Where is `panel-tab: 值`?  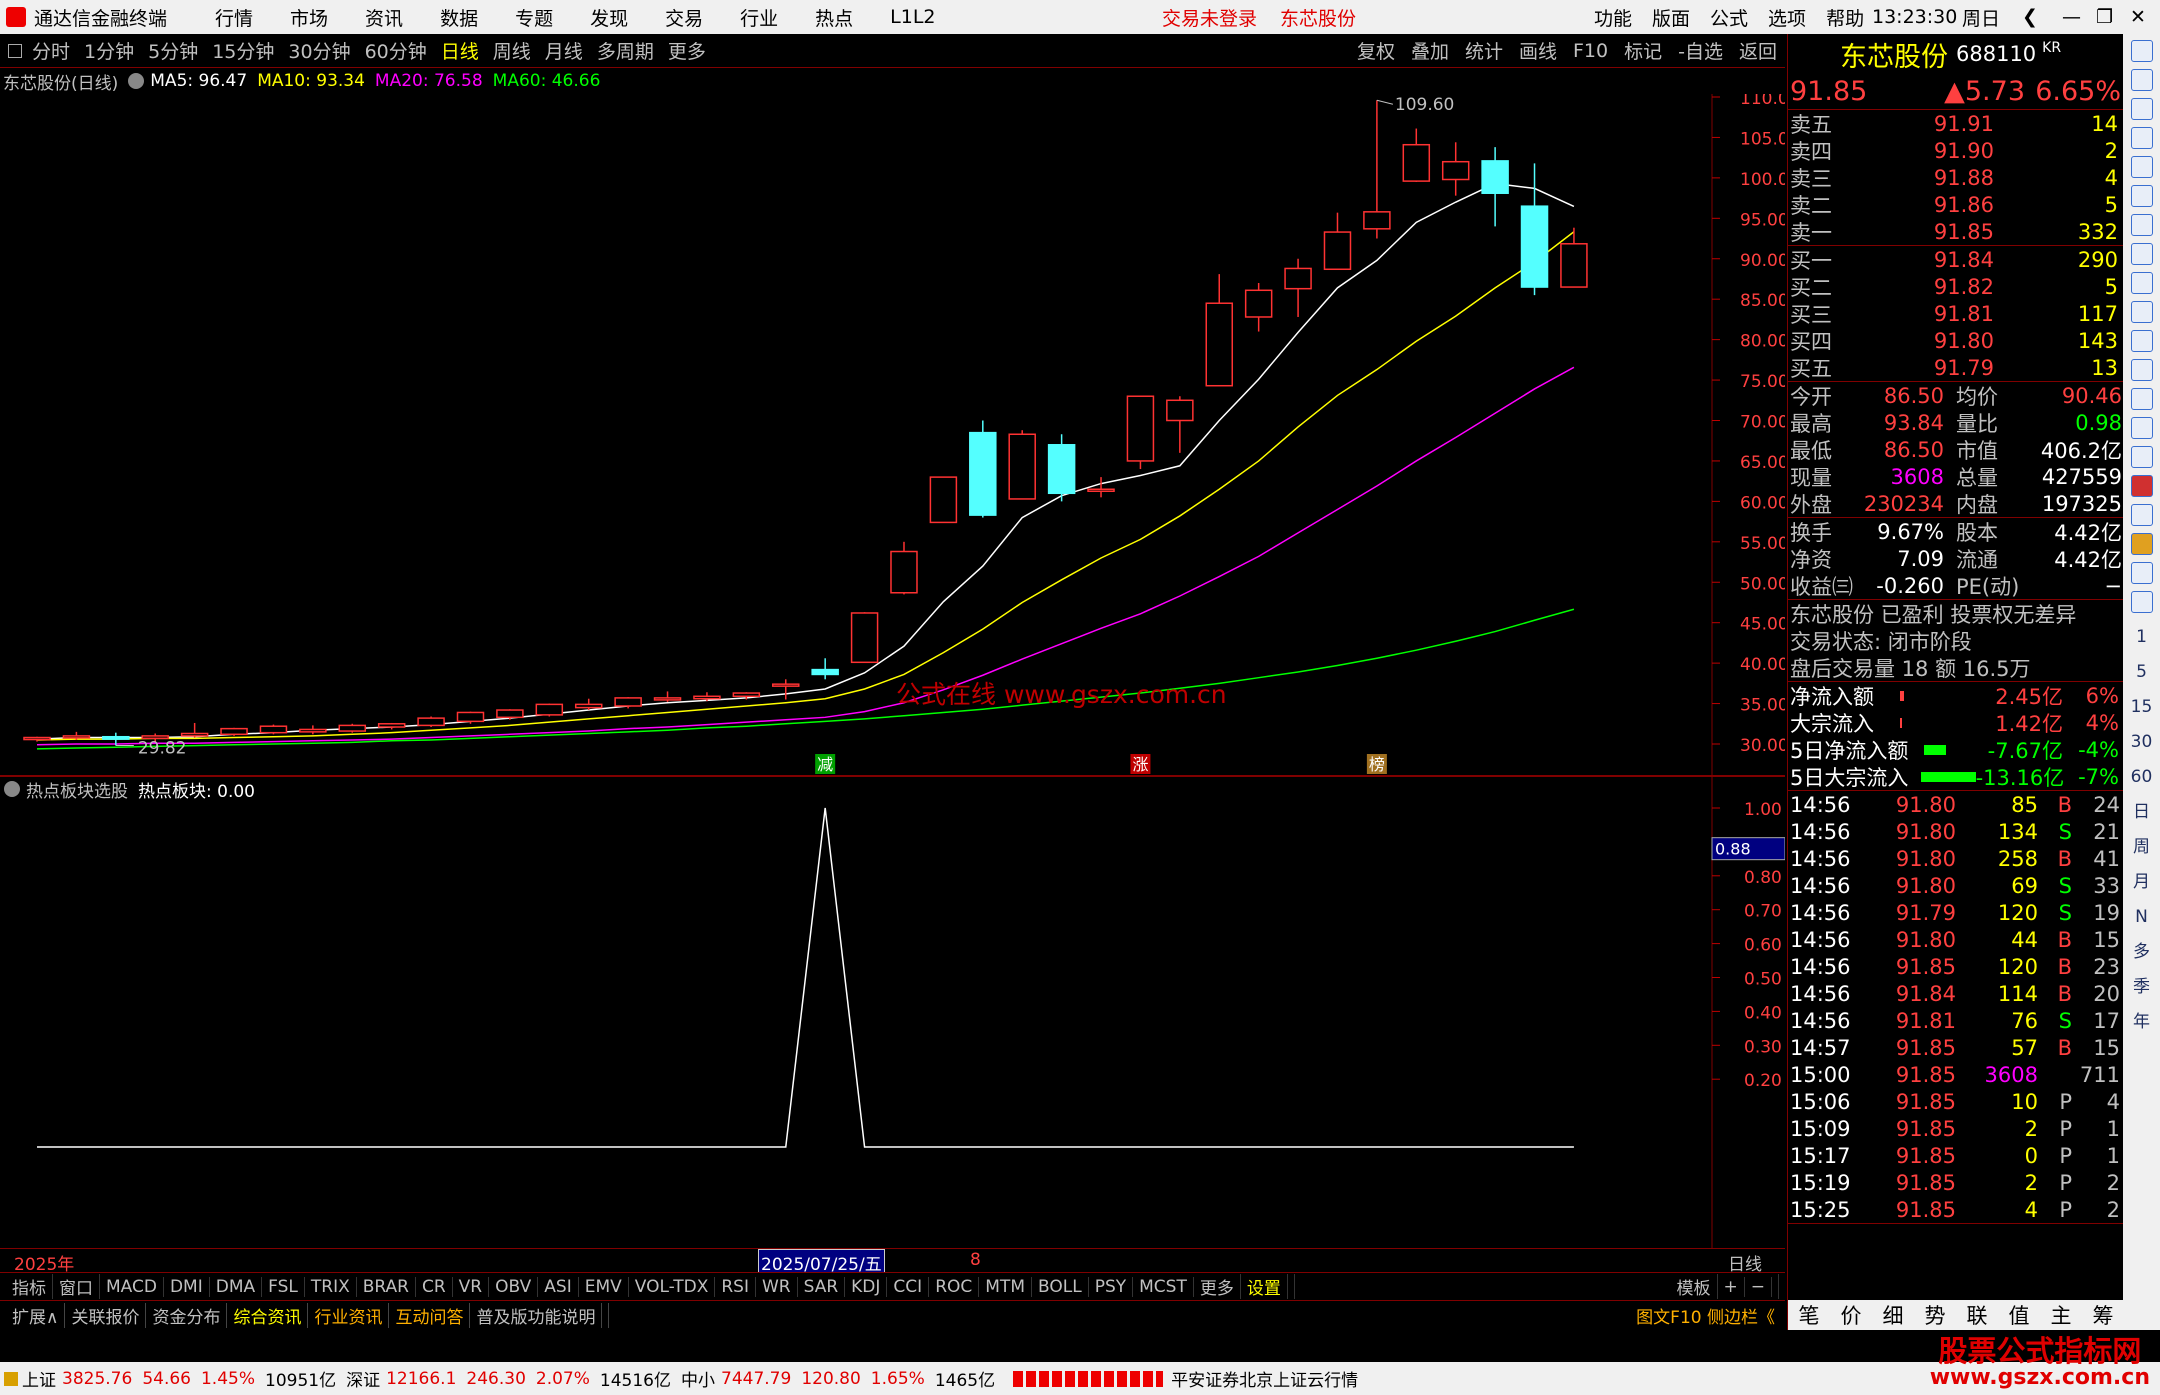
panel-tab: 值 is located at coordinates (2019, 1315).